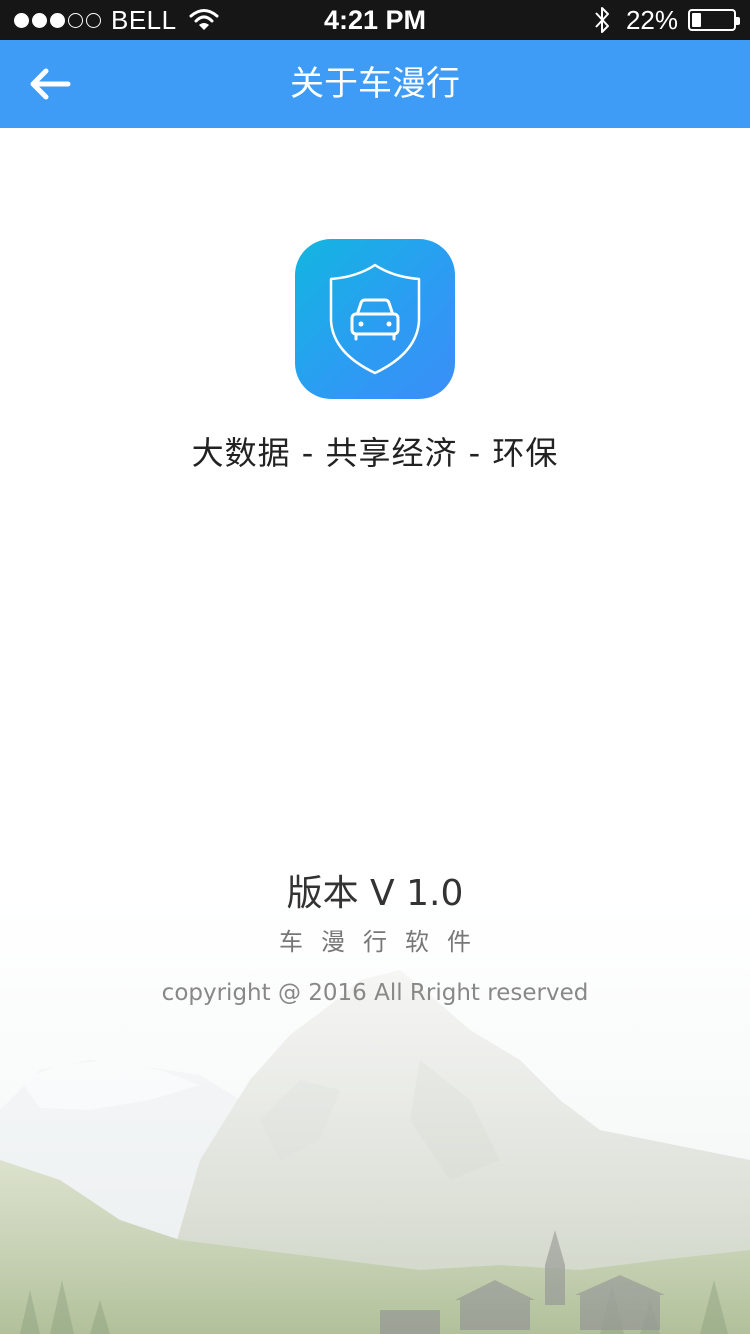 Image resolution: width=750 pixels, height=1334 pixels. Describe the element at coordinates (375, 20) in the screenshot. I see `status-bar: BELL 4:21 PM 22%` at that location.